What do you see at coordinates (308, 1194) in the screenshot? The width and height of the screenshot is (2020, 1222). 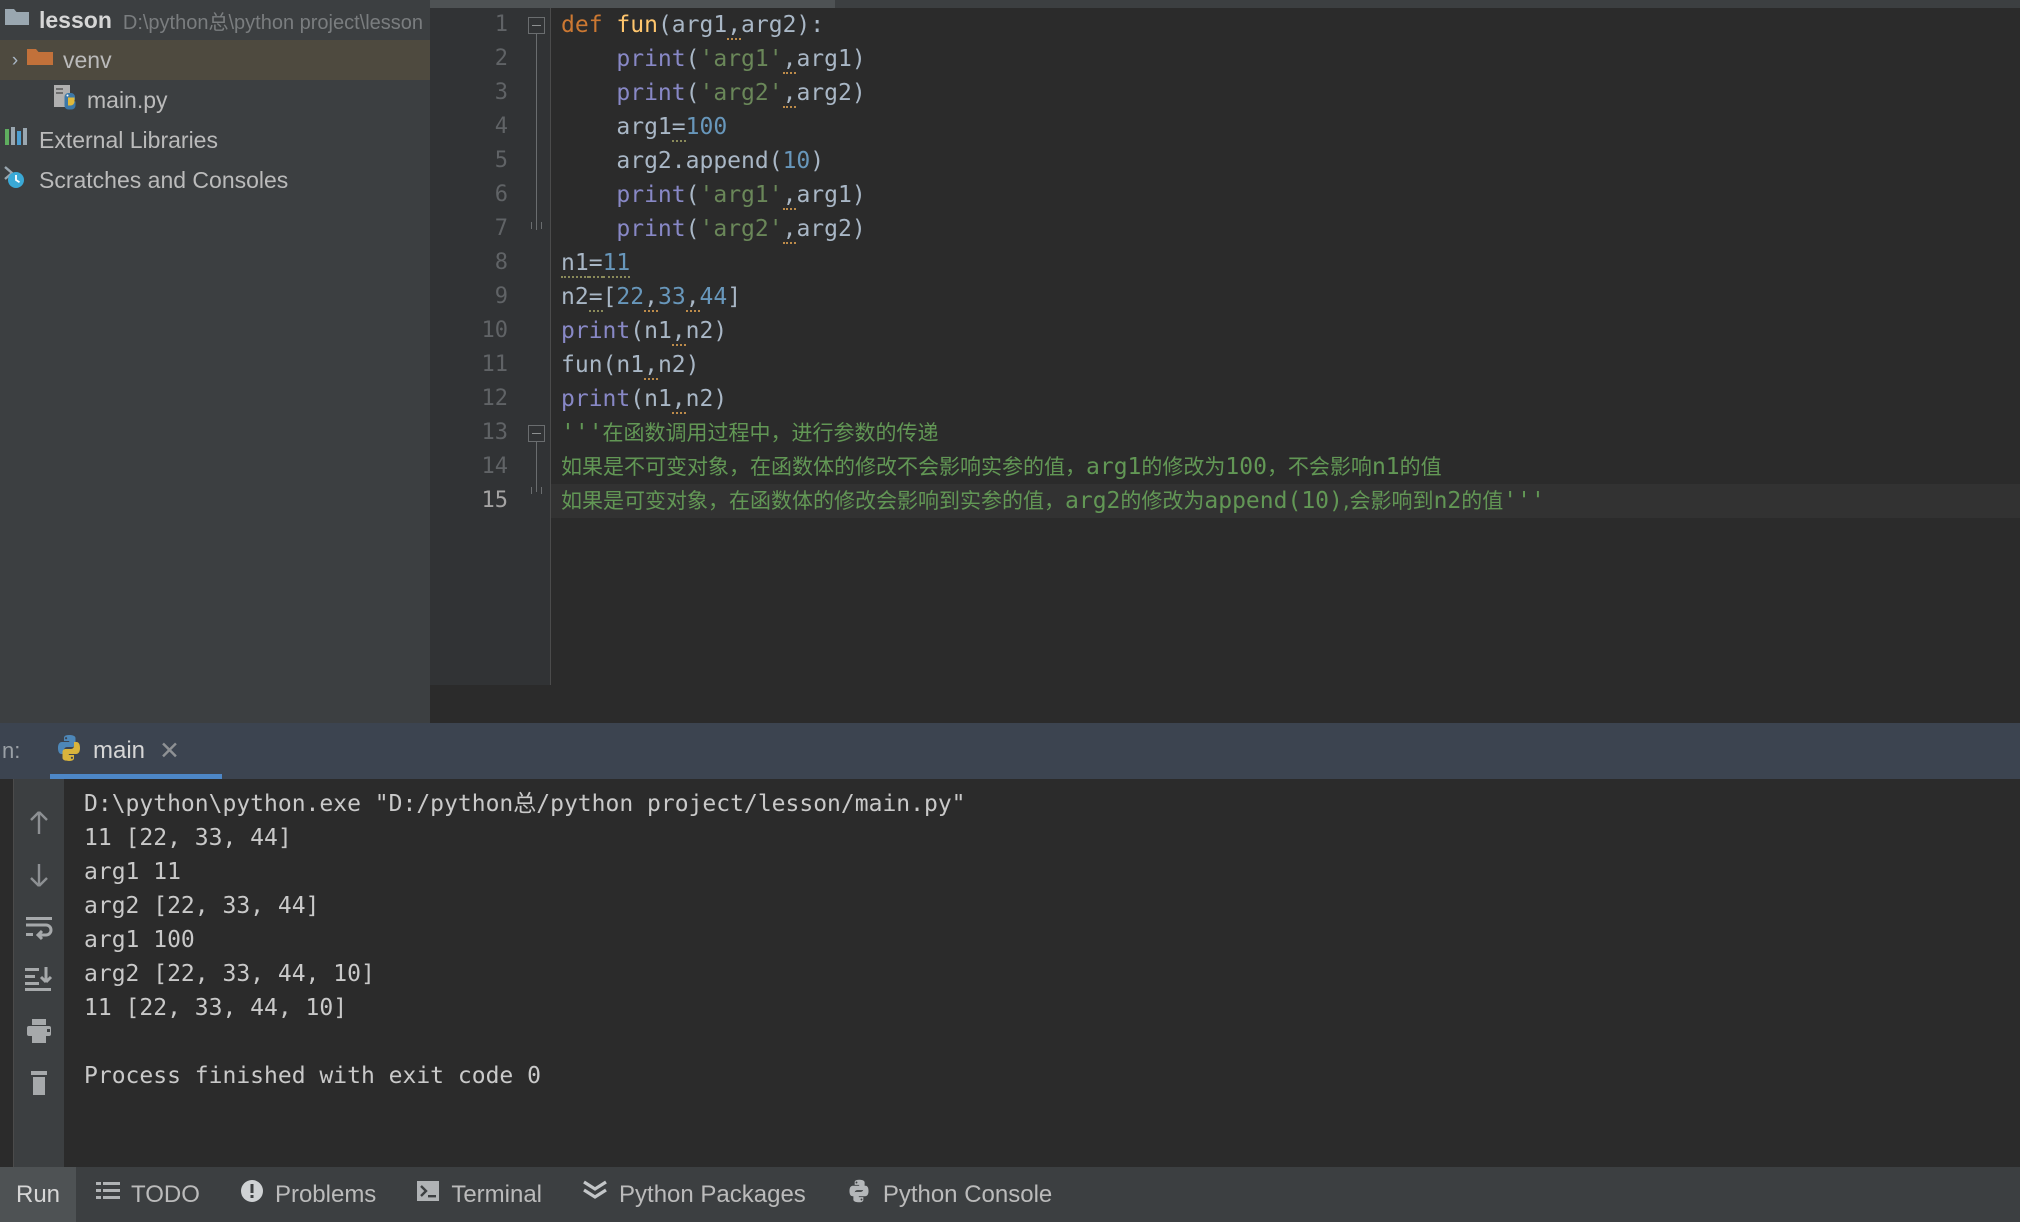 I see `status-item-problems: Problems` at bounding box center [308, 1194].